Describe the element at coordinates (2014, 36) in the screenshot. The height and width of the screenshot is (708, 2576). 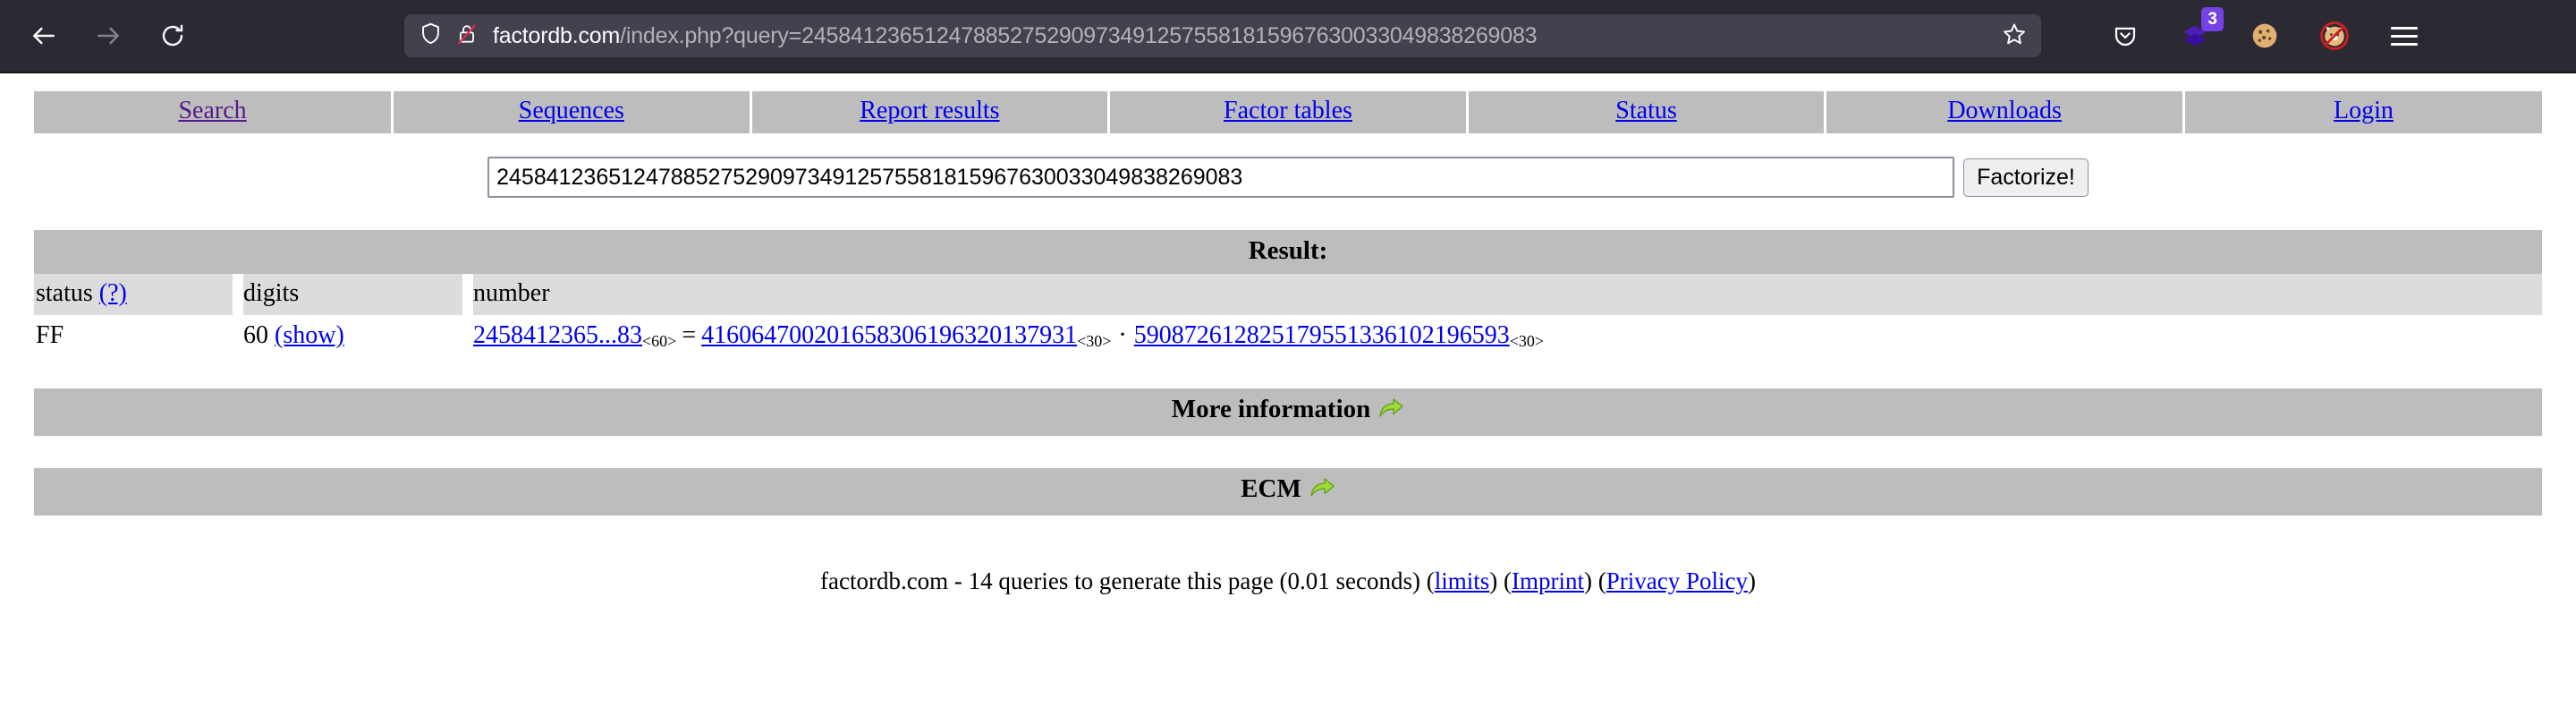
I see `bookmark-star-icon` at that location.